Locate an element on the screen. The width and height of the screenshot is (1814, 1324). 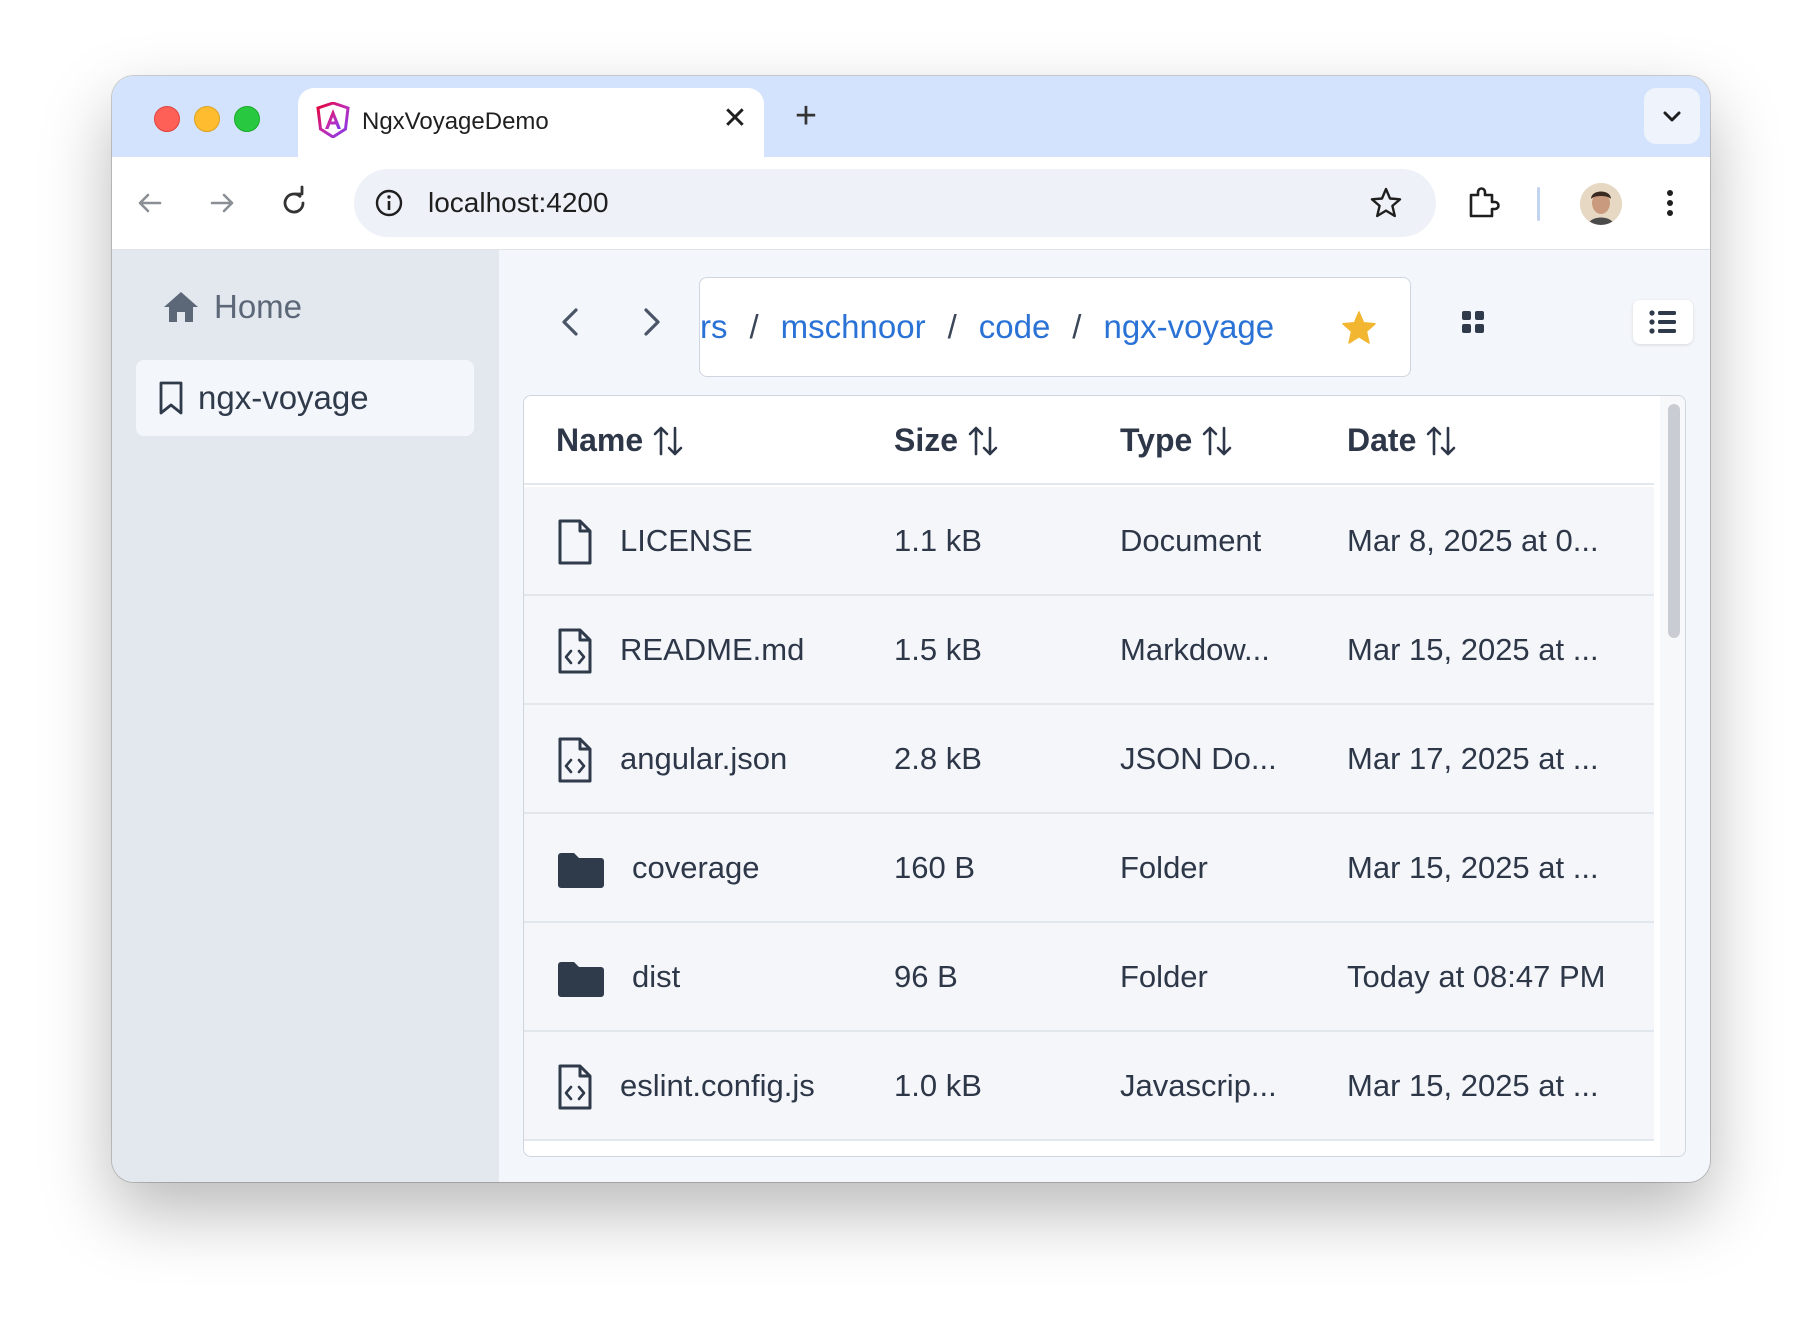
file-size: 1.0 kB is located at coordinates (938, 1085).